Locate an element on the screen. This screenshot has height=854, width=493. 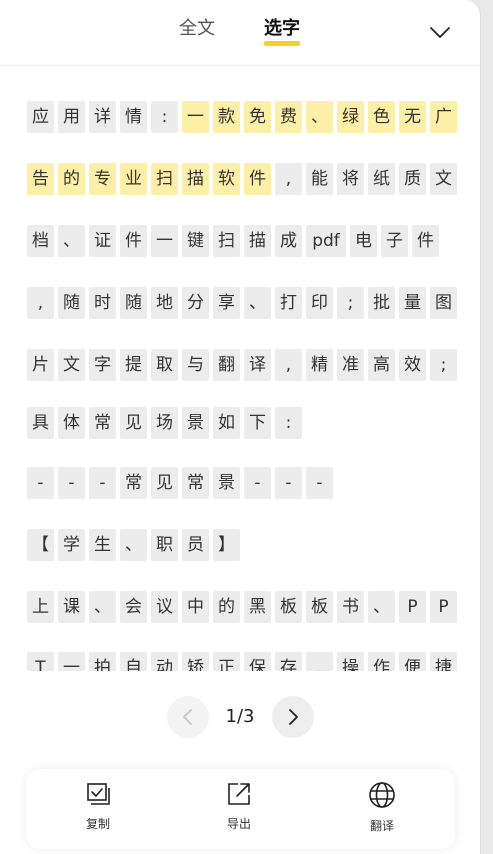
char-chip: 时 is located at coordinates (102, 303).